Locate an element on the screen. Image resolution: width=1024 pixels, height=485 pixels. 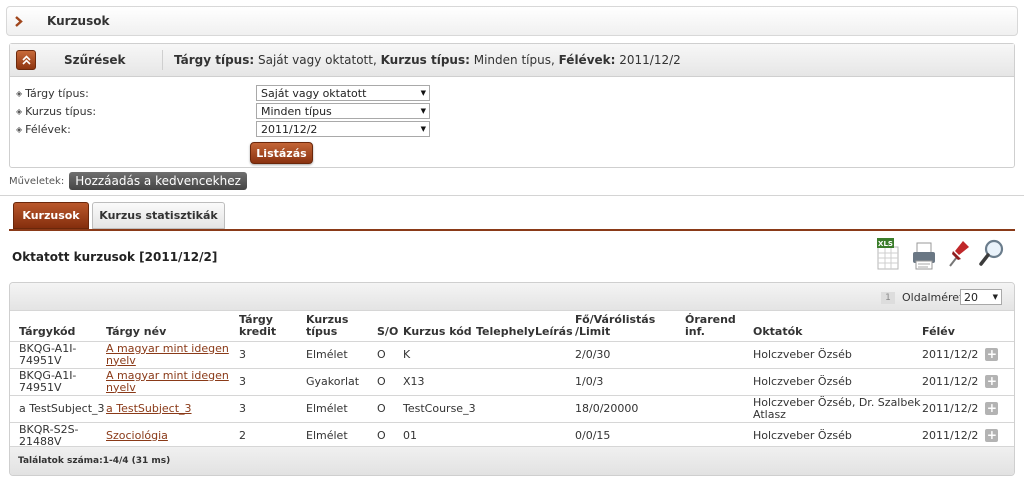
filter-label: Tárgy típus: is located at coordinates (57, 93).